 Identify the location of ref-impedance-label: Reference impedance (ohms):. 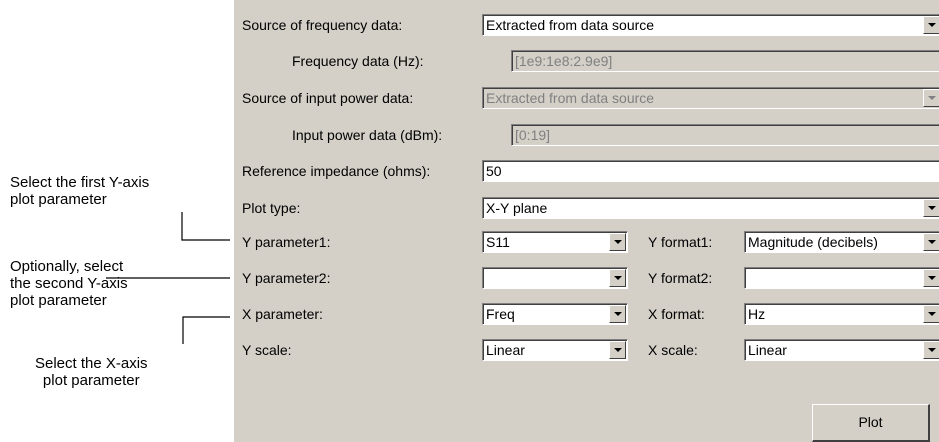
(336, 171).